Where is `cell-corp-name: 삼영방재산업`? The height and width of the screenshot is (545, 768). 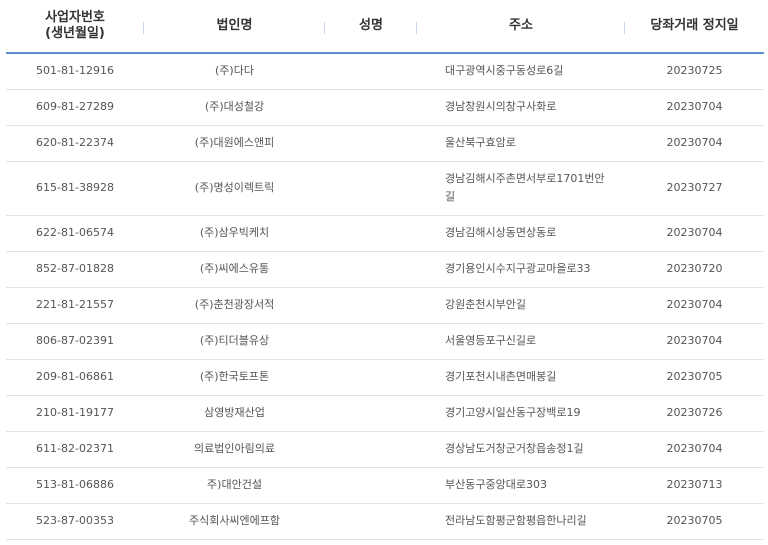 cell-corp-name: 삼영방재산업 is located at coordinates (234, 413).